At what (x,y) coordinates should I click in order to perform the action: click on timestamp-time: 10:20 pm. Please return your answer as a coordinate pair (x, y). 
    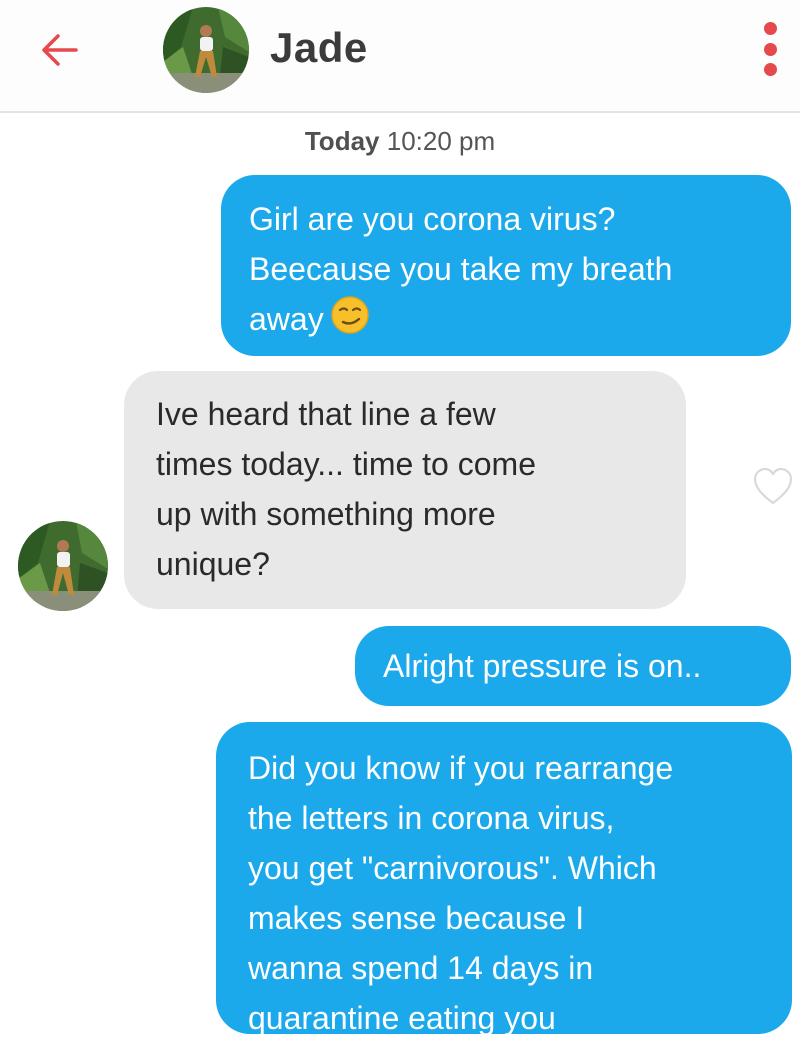
    Looking at the image, I should click on (441, 141).